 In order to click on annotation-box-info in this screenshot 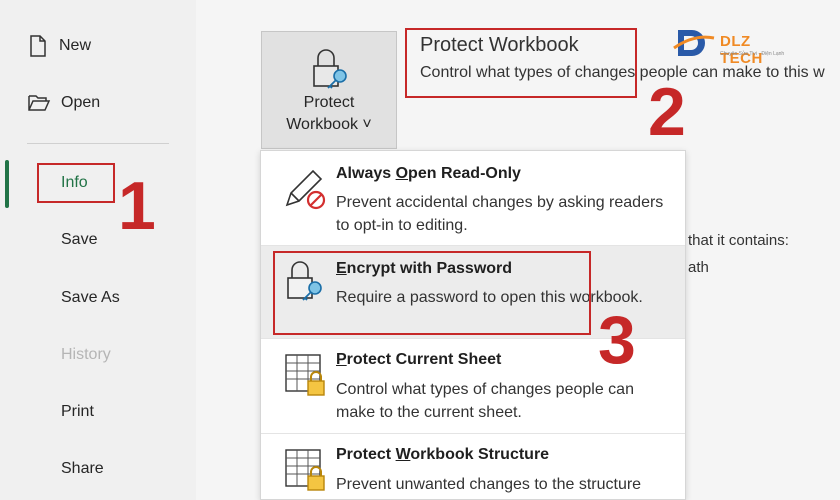, I will do `click(76, 183)`.